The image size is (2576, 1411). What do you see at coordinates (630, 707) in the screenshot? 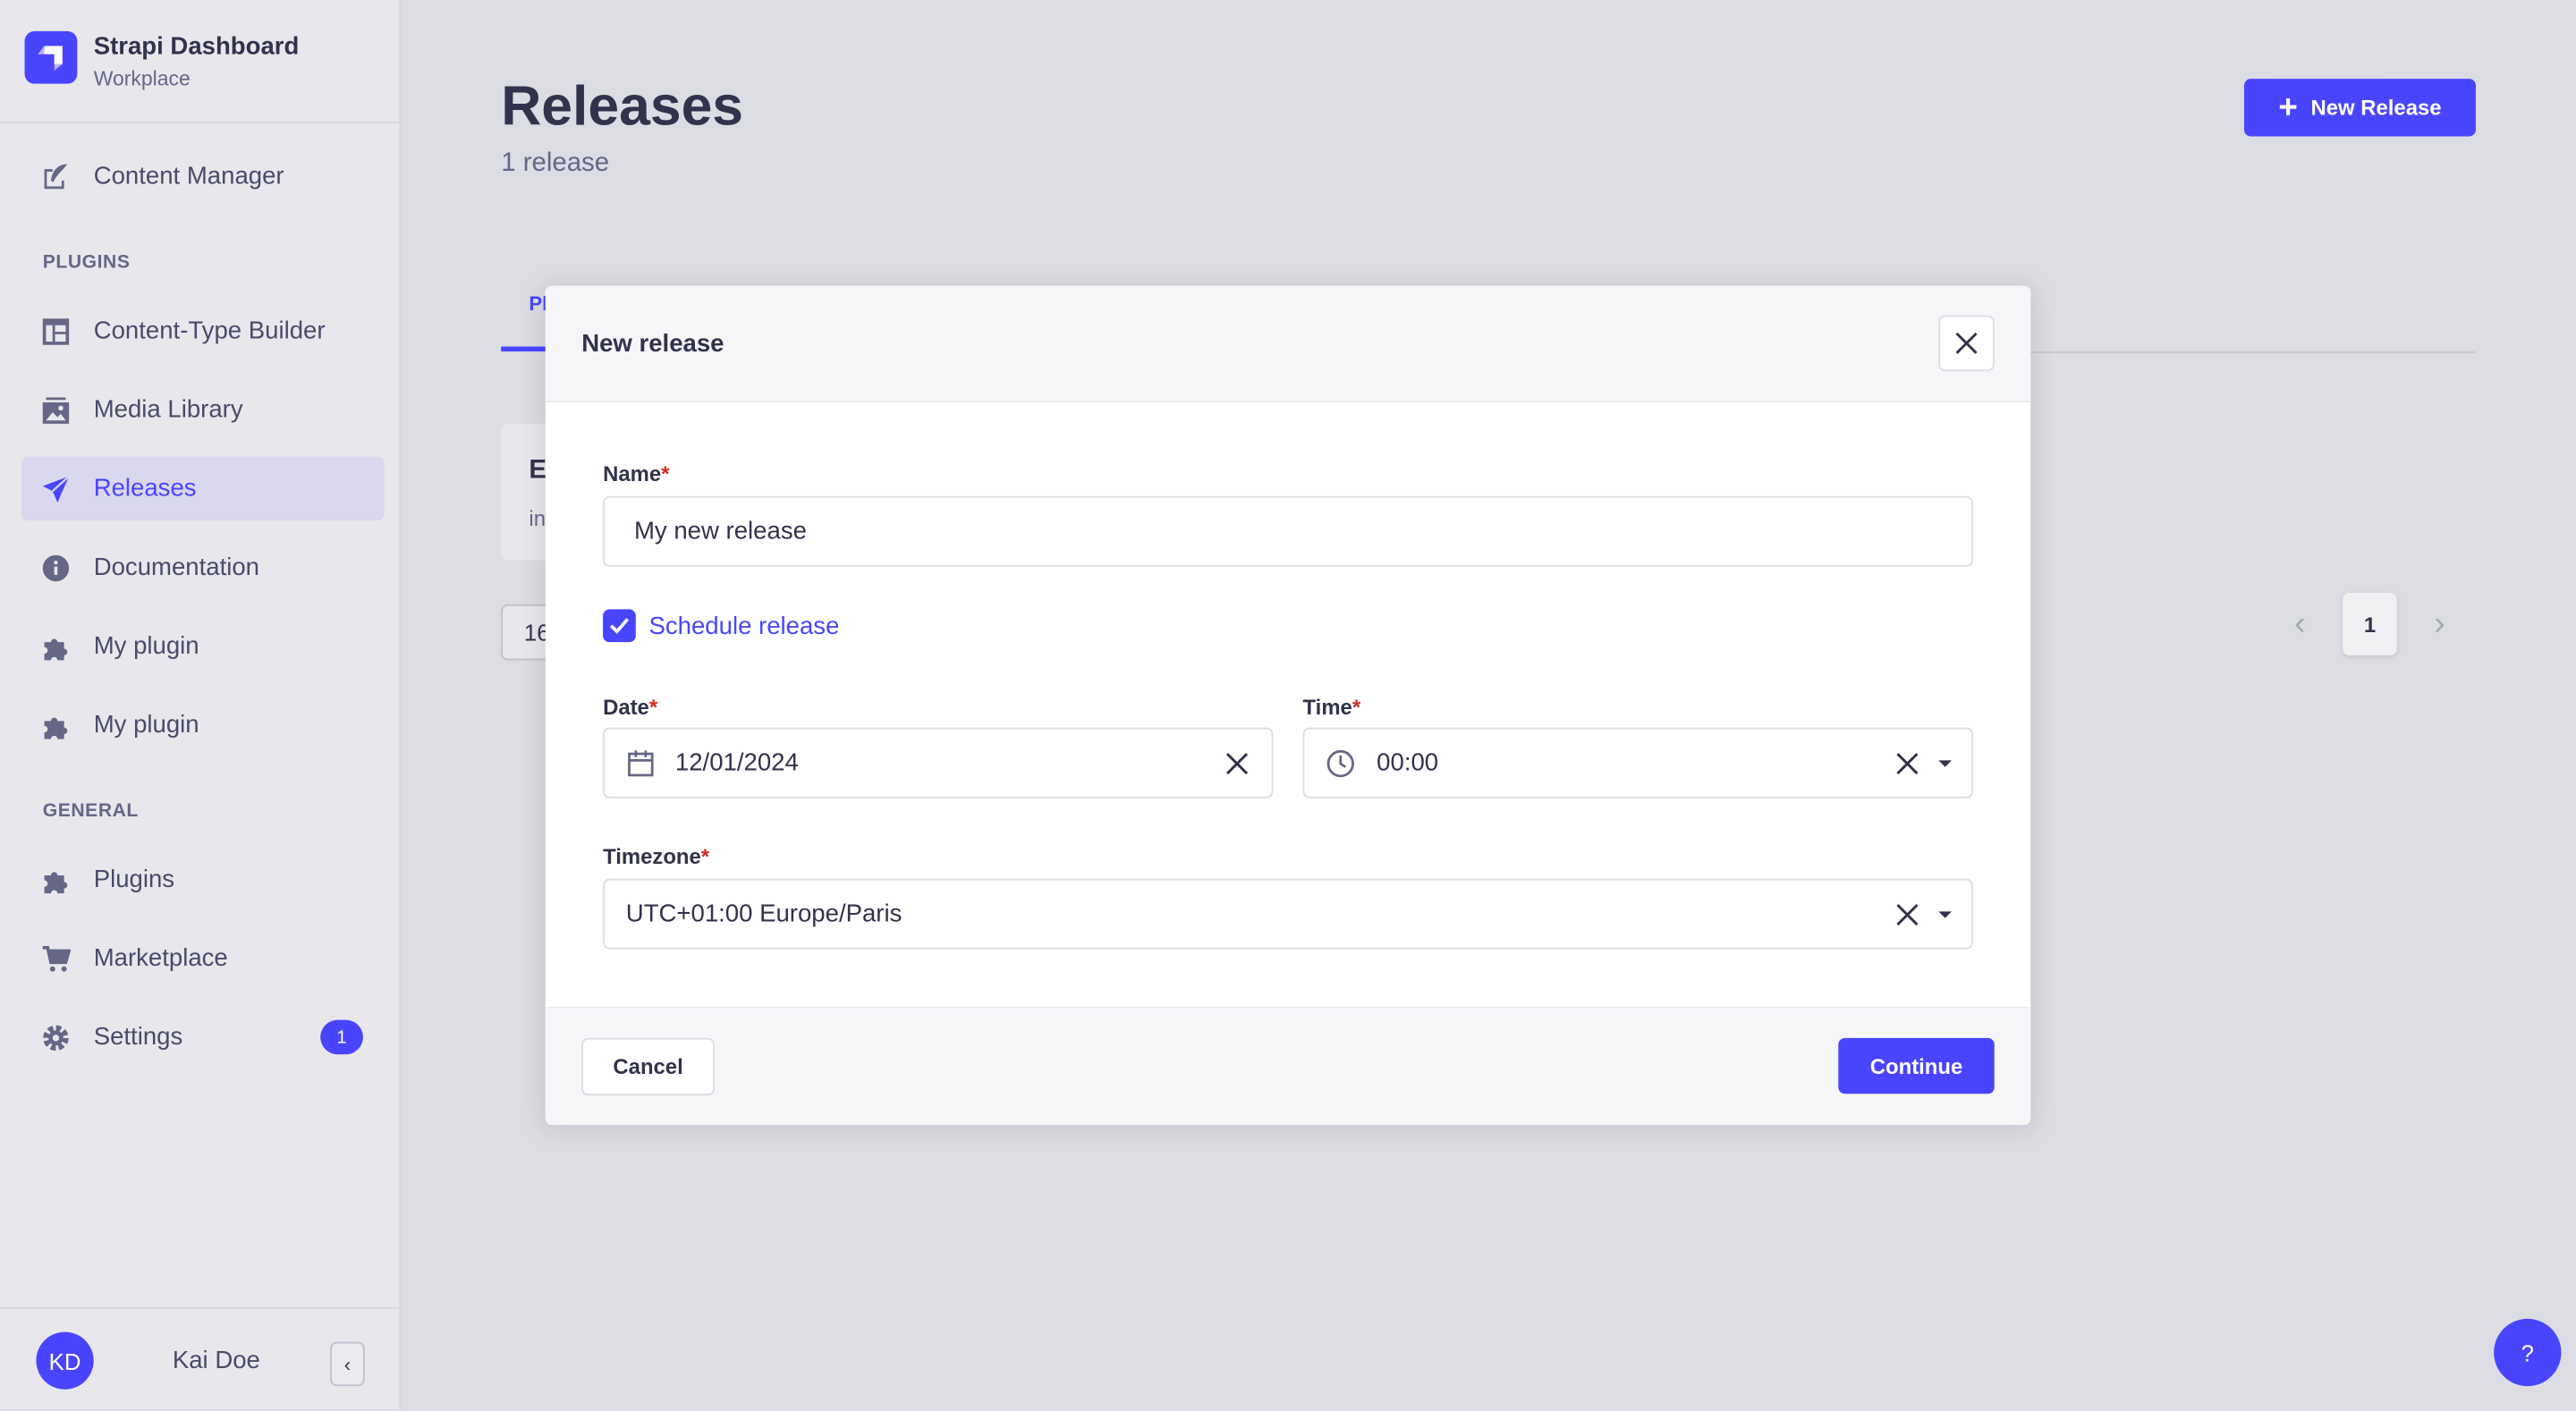
I see `date-label: Date*` at bounding box center [630, 707].